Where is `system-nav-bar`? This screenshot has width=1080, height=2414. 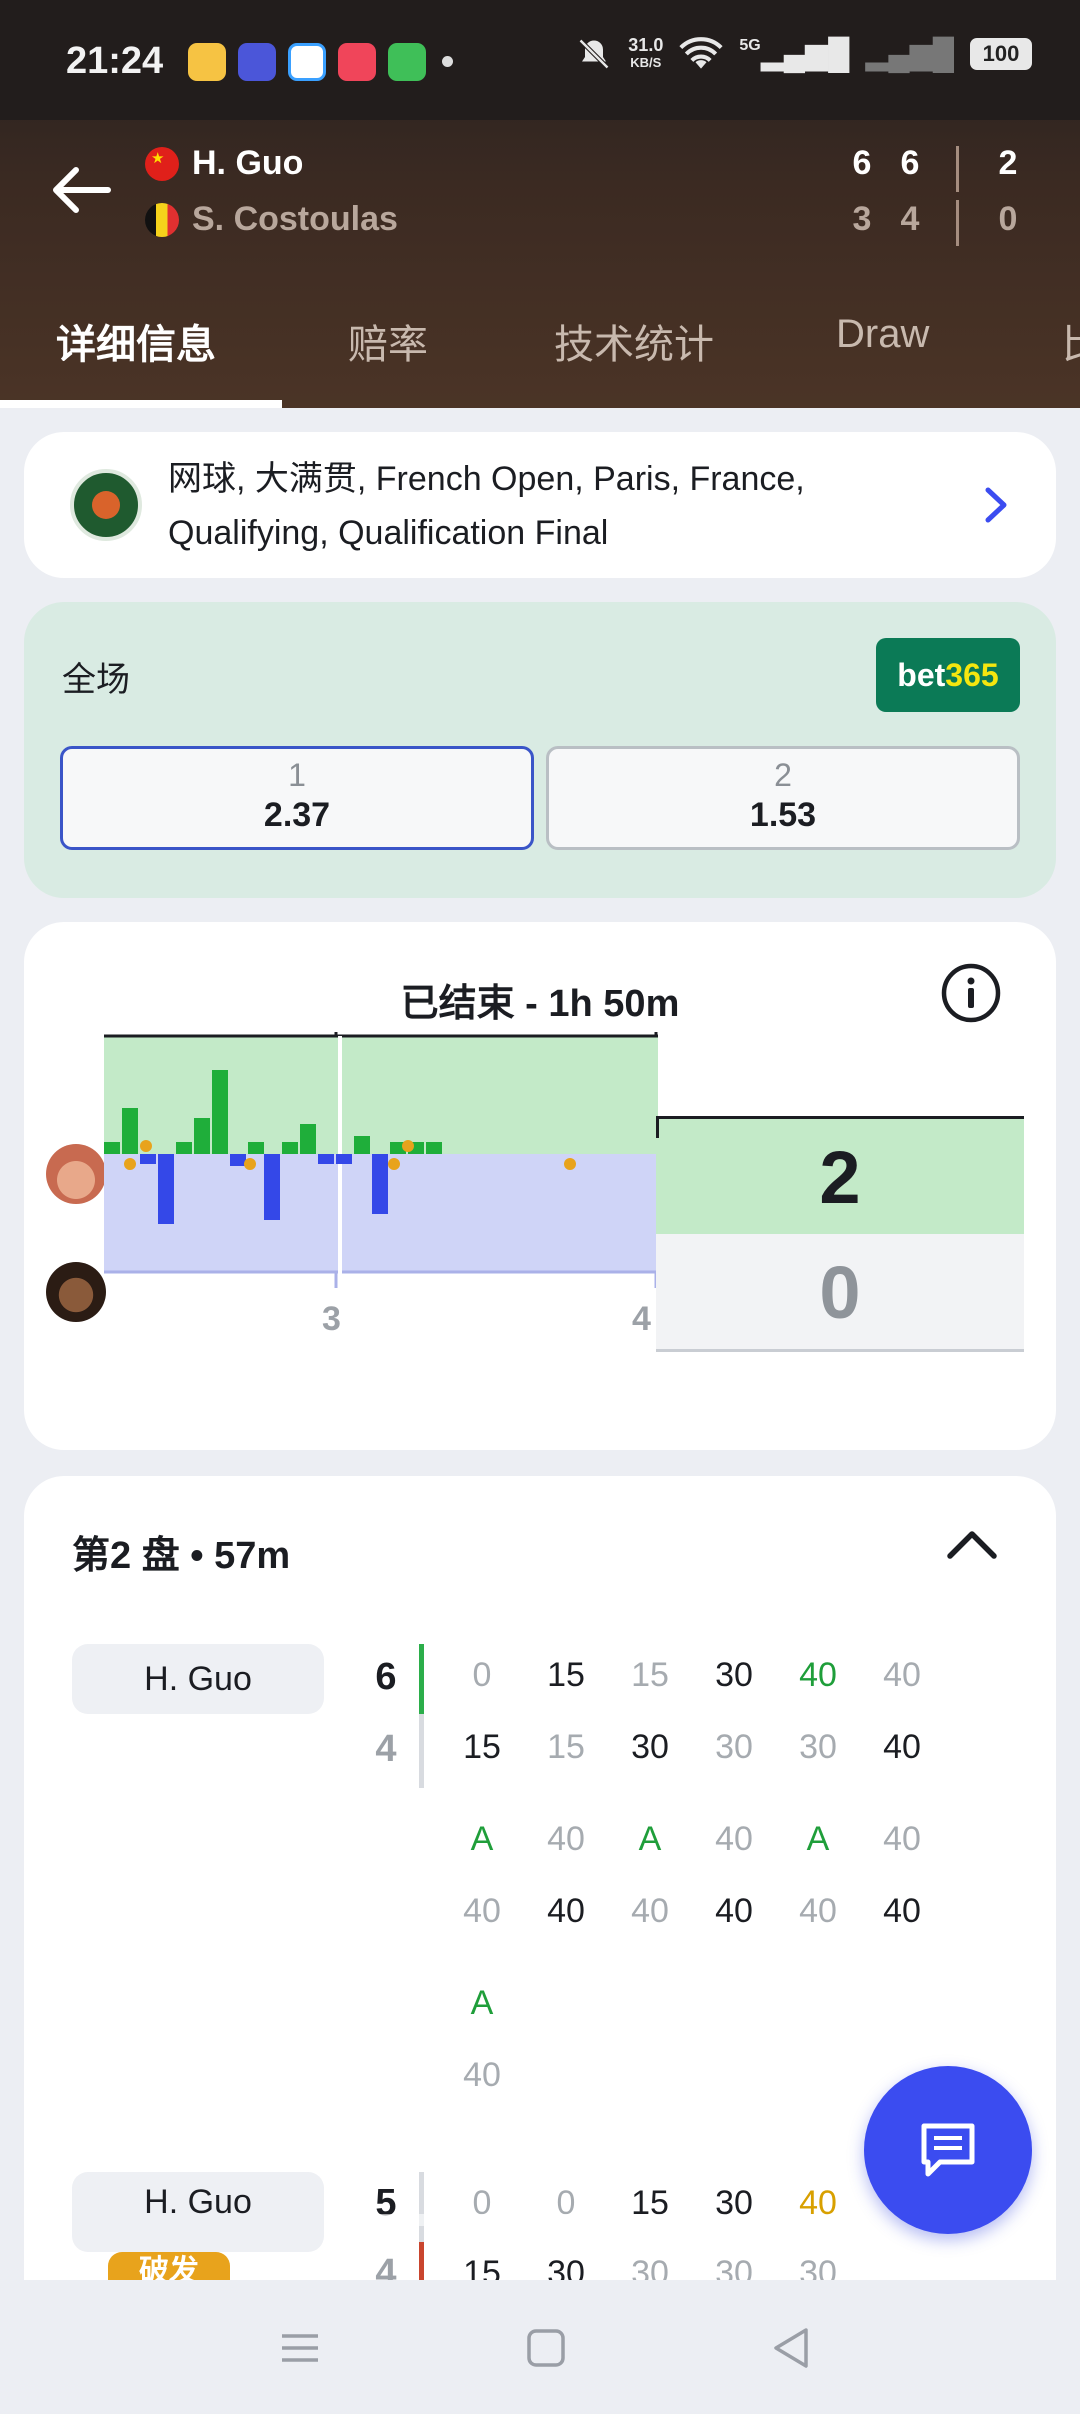
system-nav-bar is located at coordinates (540, 2347).